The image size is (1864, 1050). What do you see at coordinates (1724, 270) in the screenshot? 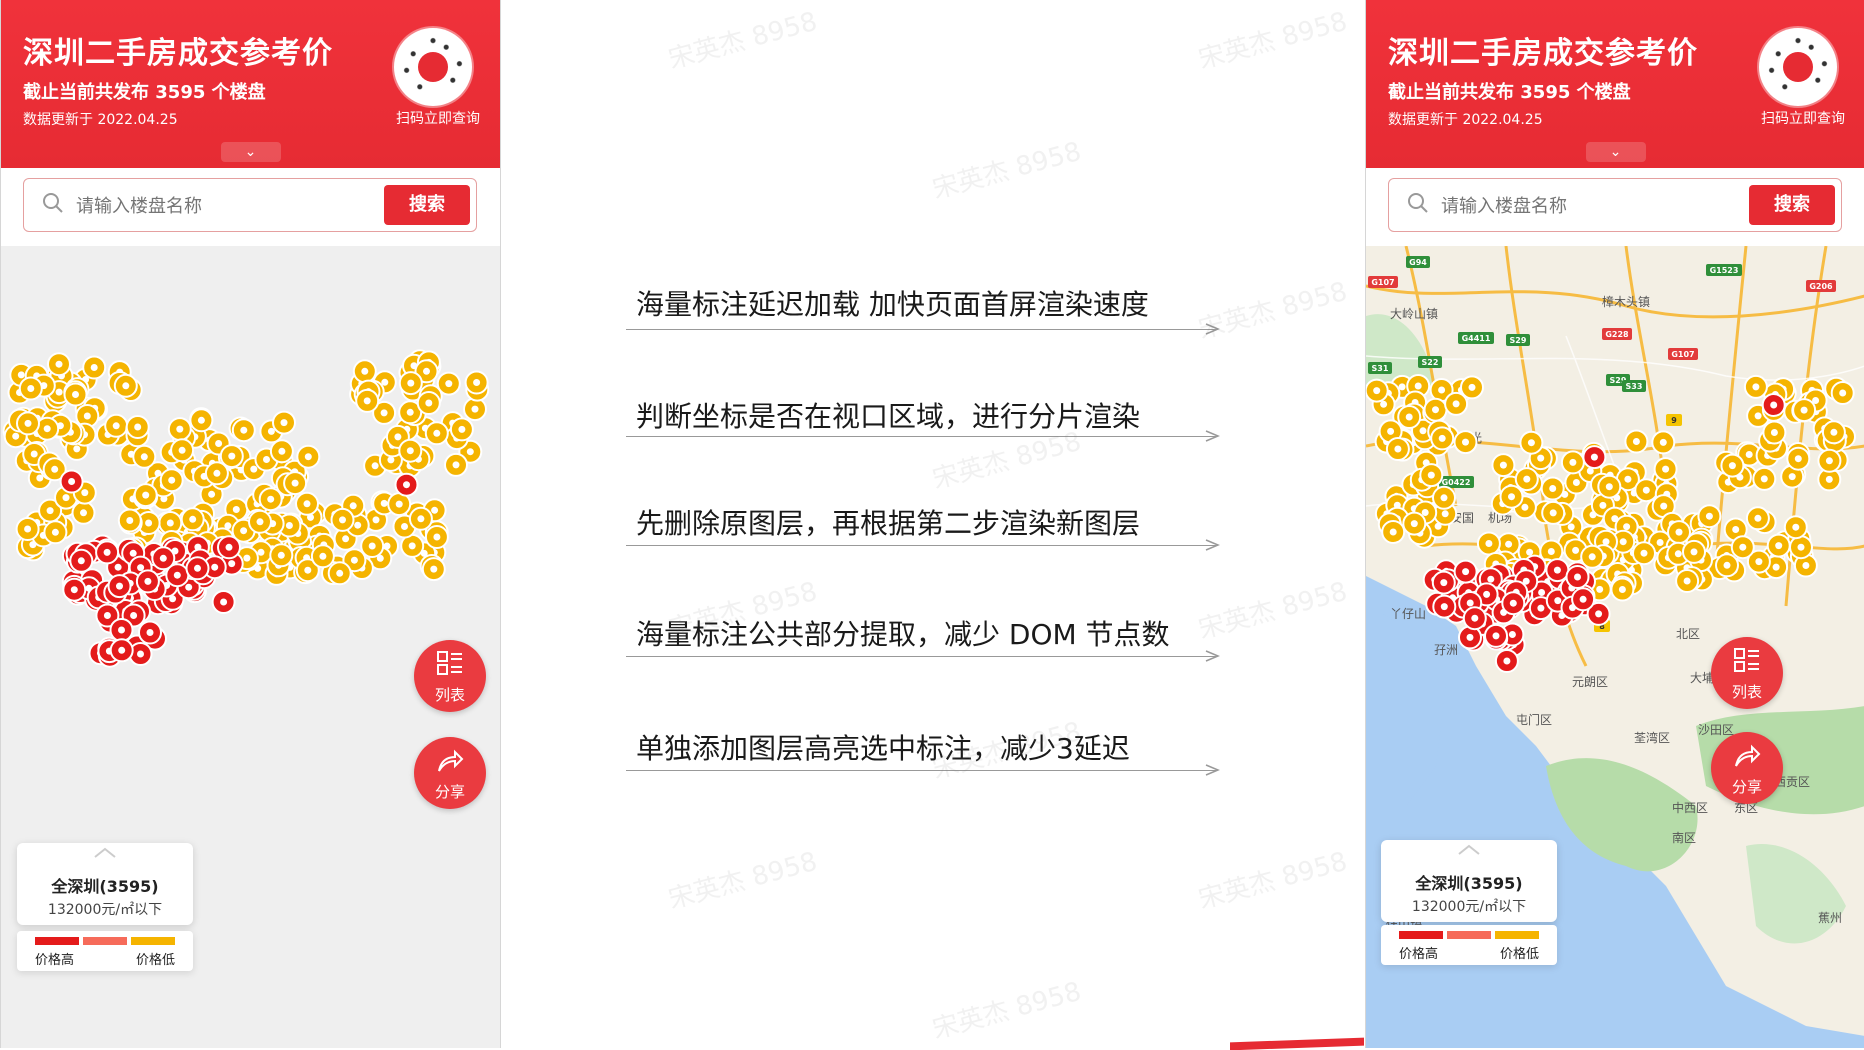
I see `road-badge-label: G1523` at bounding box center [1724, 270].